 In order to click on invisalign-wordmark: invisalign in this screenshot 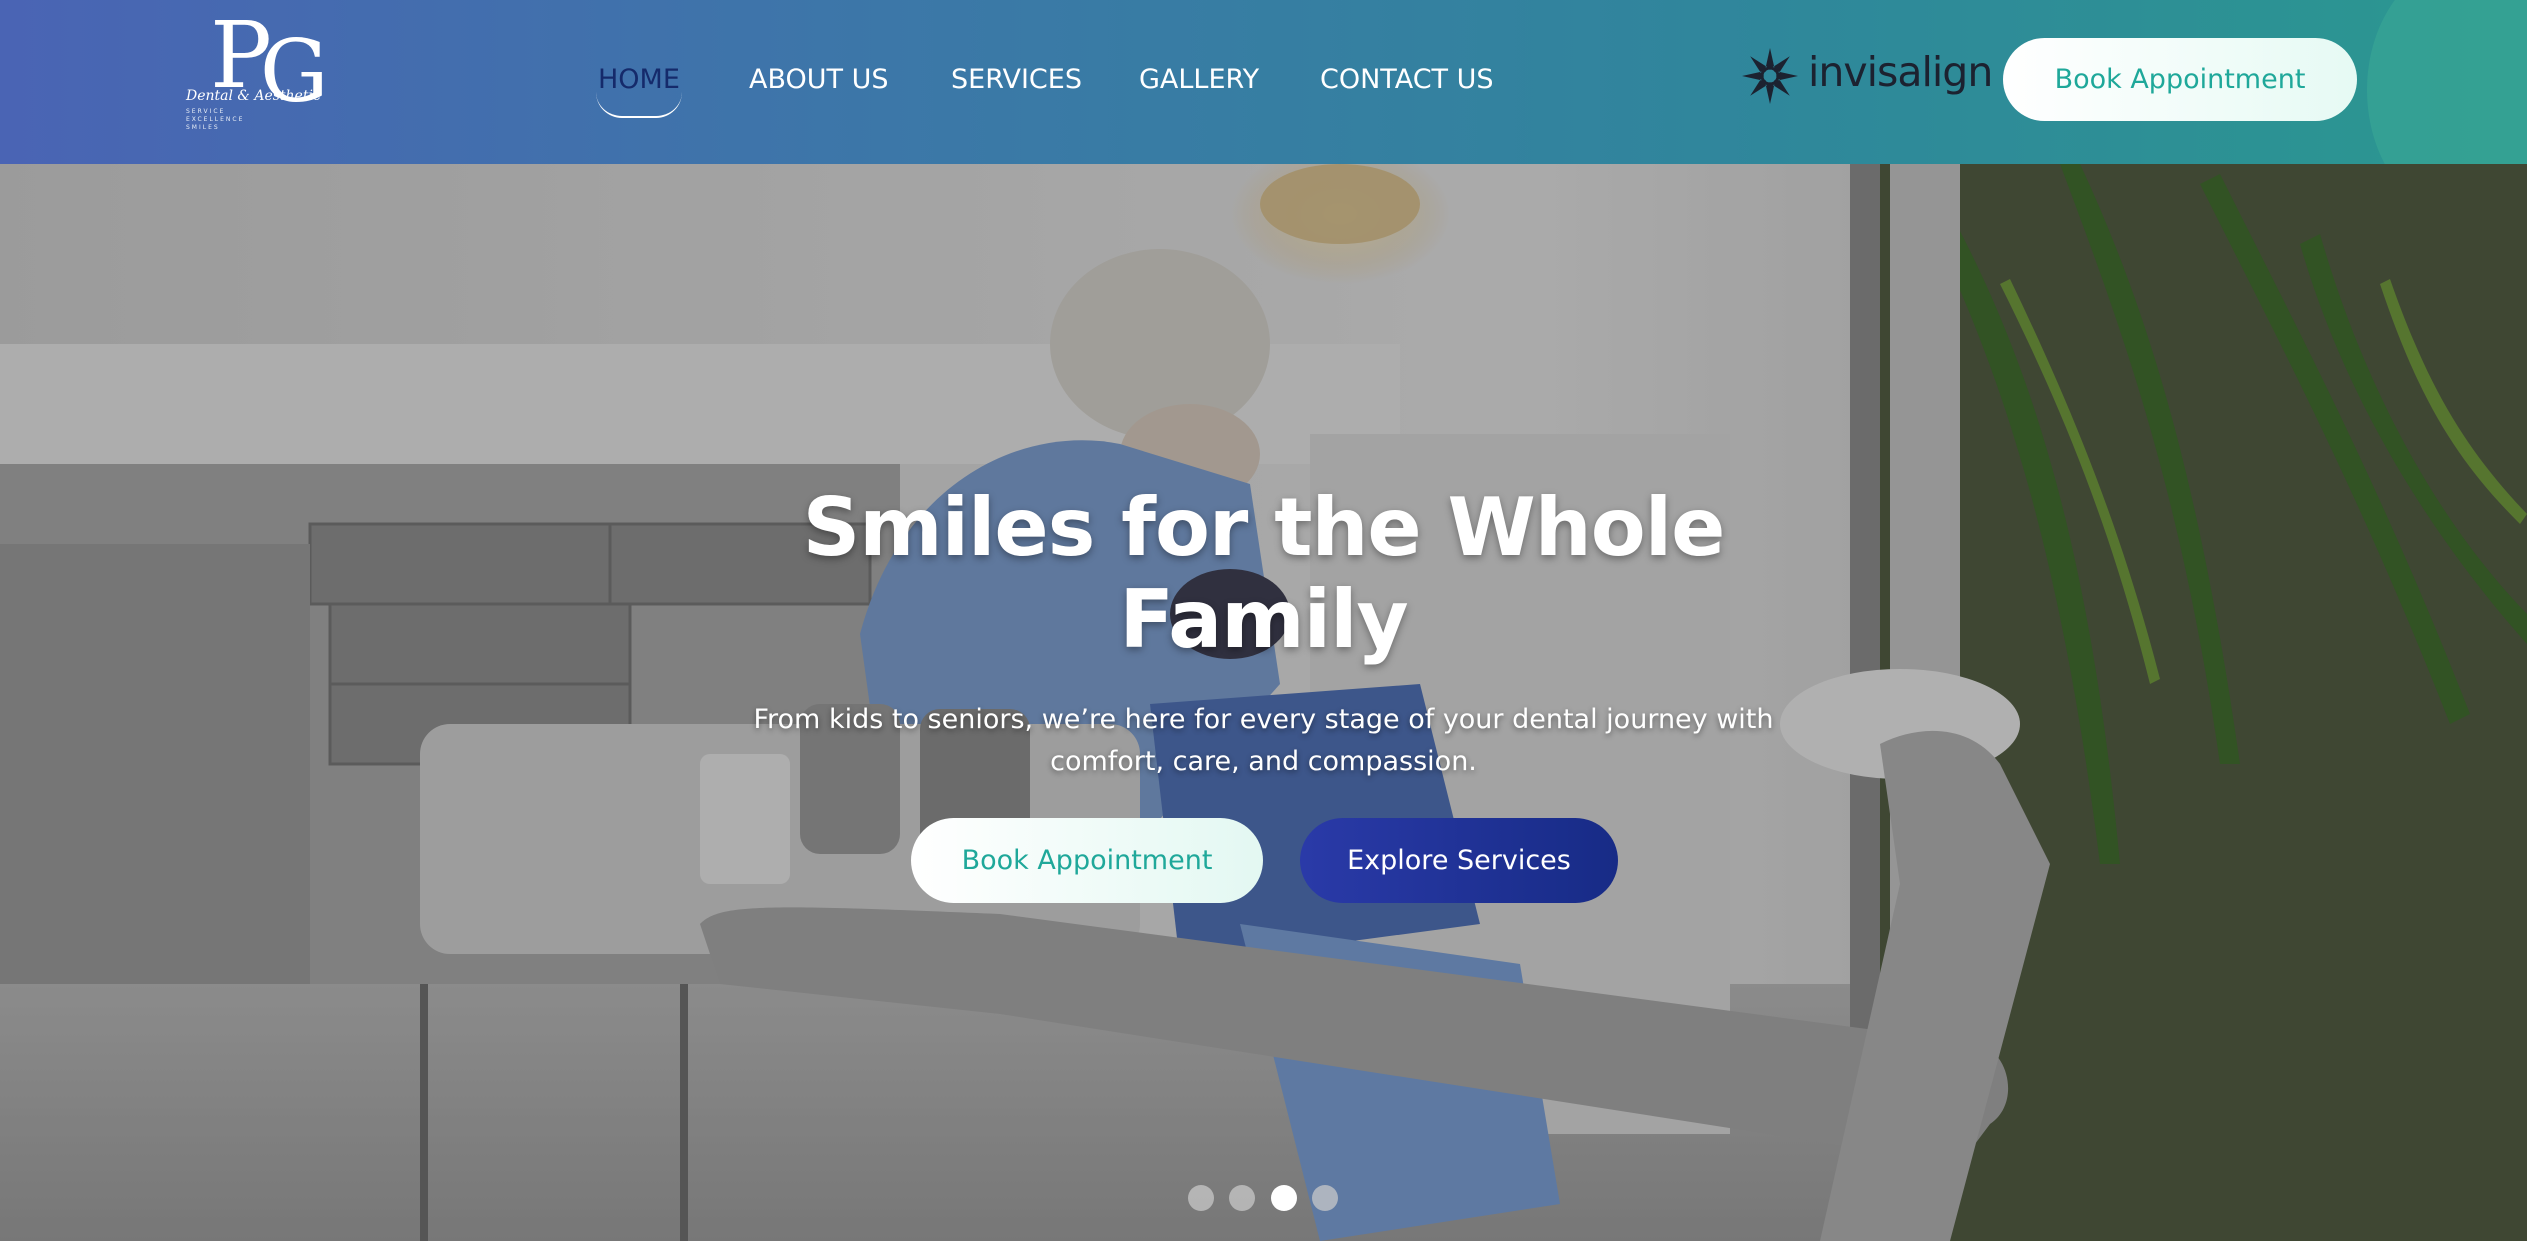, I will do `click(1900, 72)`.